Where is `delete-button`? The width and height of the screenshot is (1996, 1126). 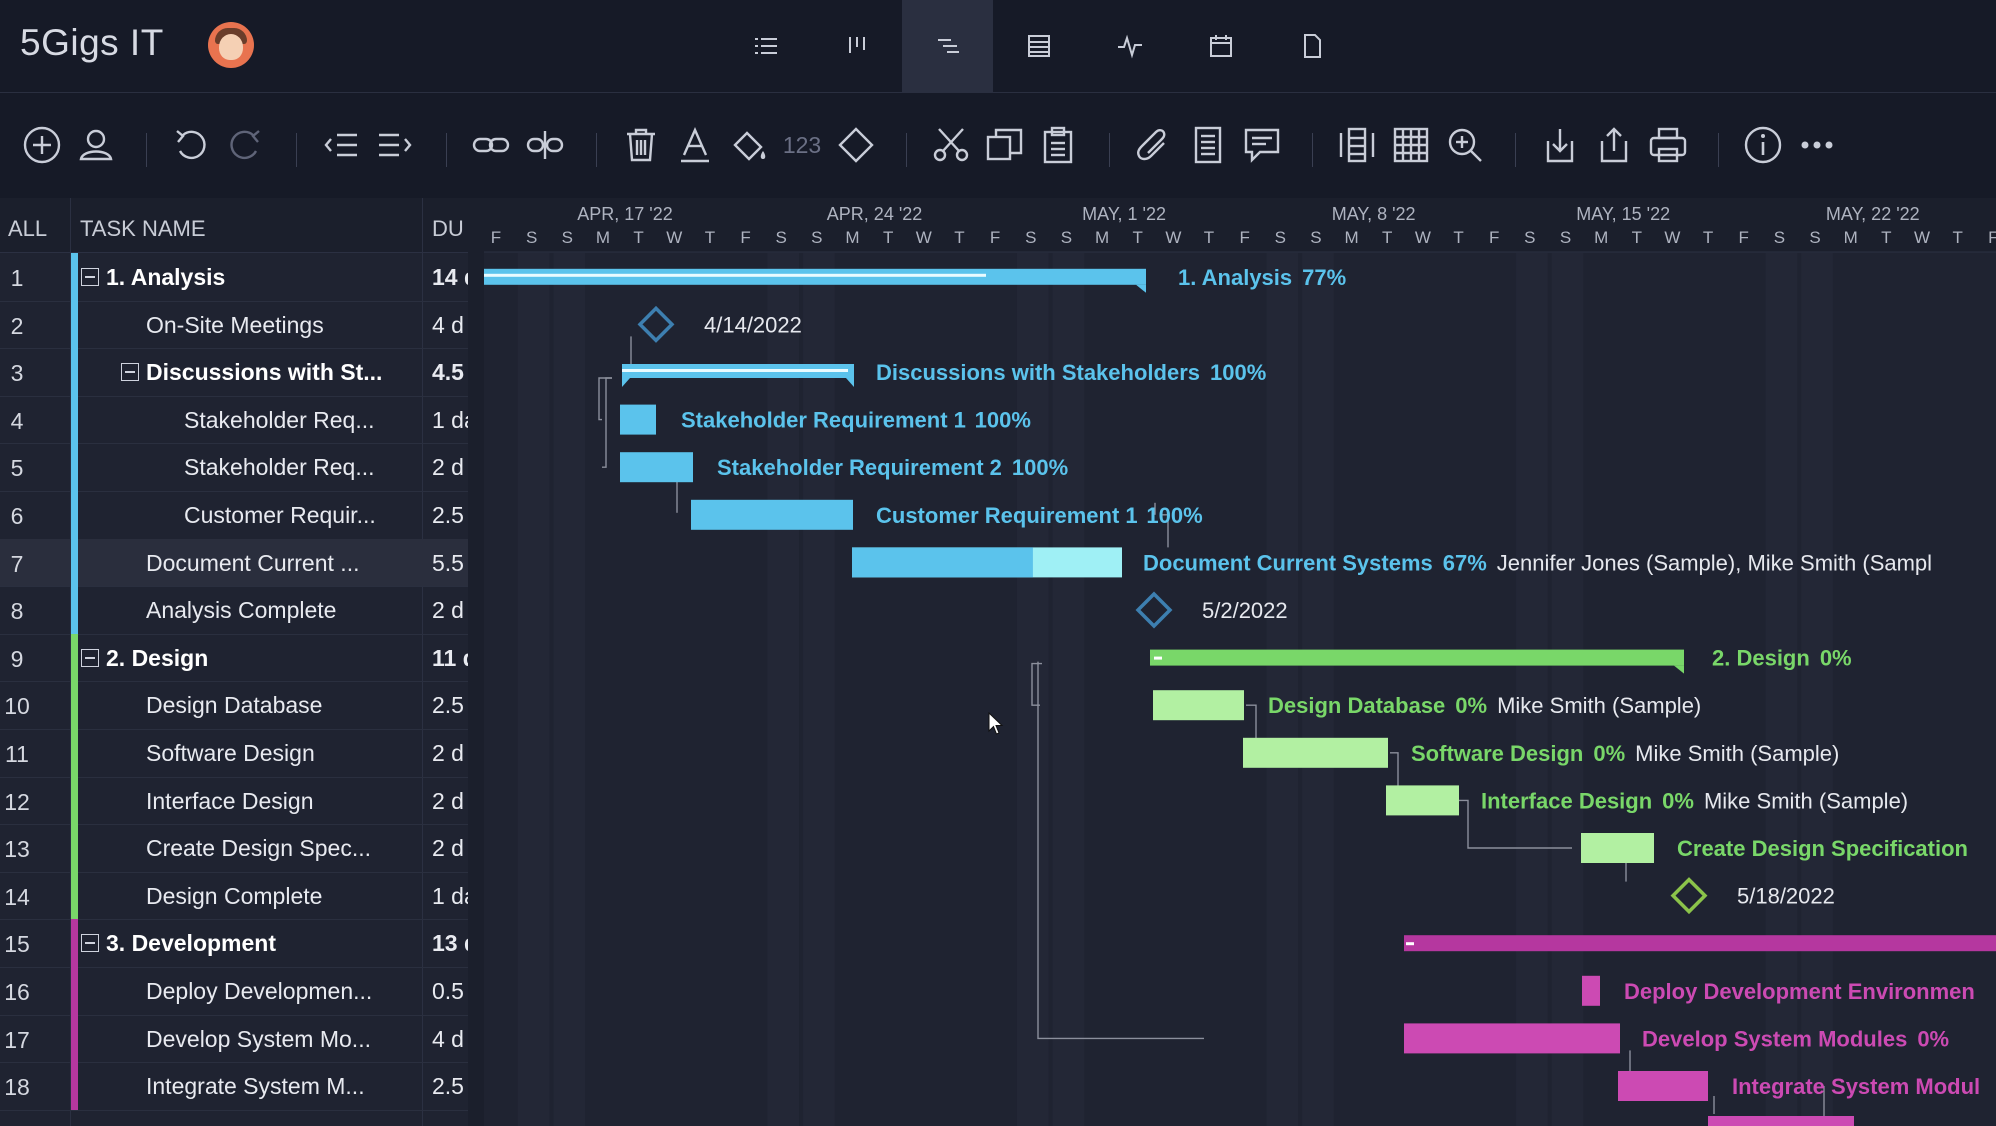
delete-button is located at coordinates (641, 145).